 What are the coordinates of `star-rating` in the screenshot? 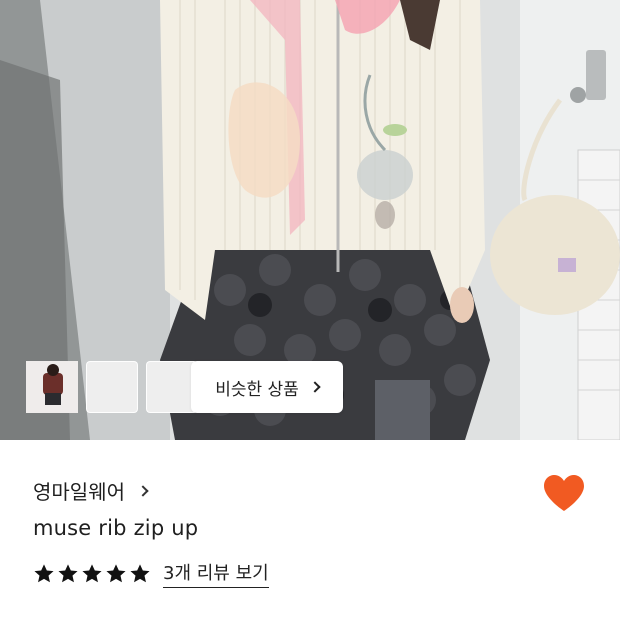 It's located at (92, 574).